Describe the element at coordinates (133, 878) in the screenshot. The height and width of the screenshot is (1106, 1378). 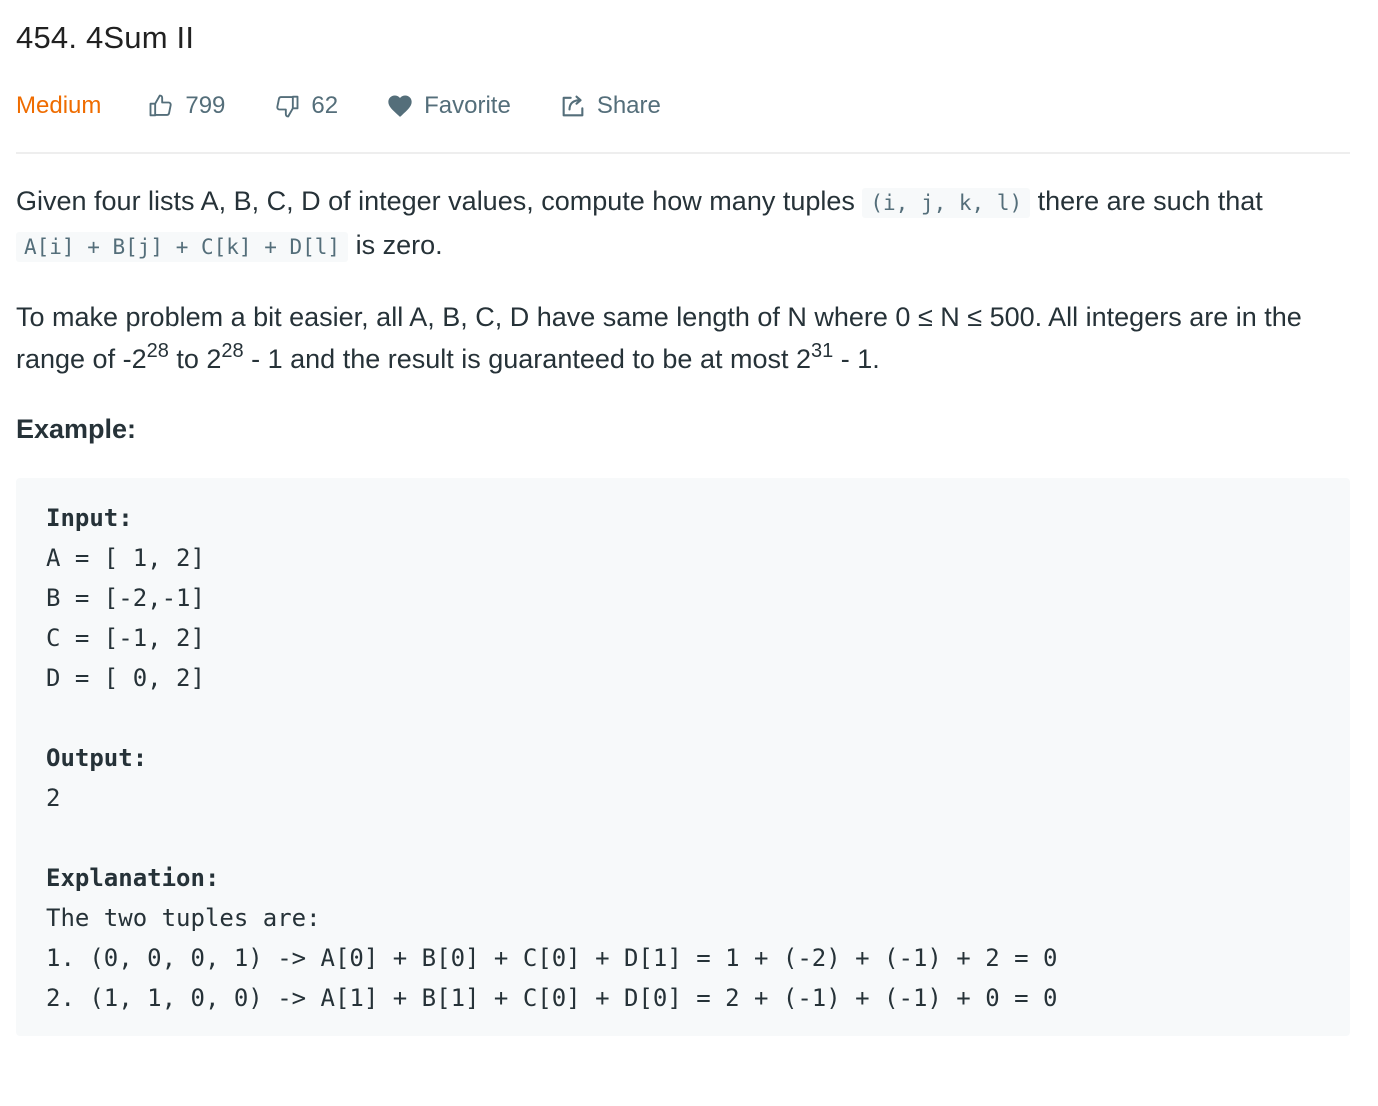
I see `explanation-label: Explanation:` at that location.